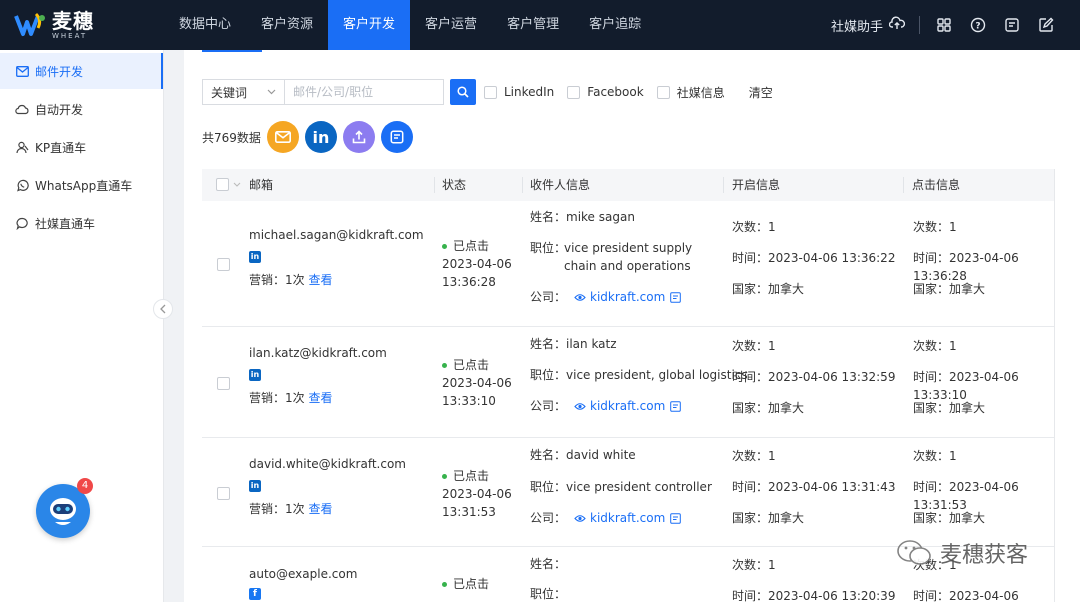 The width and height of the screenshot is (1080, 602). Describe the element at coordinates (73, 20) in the screenshot. I see `logo-name: 麦穗` at that location.